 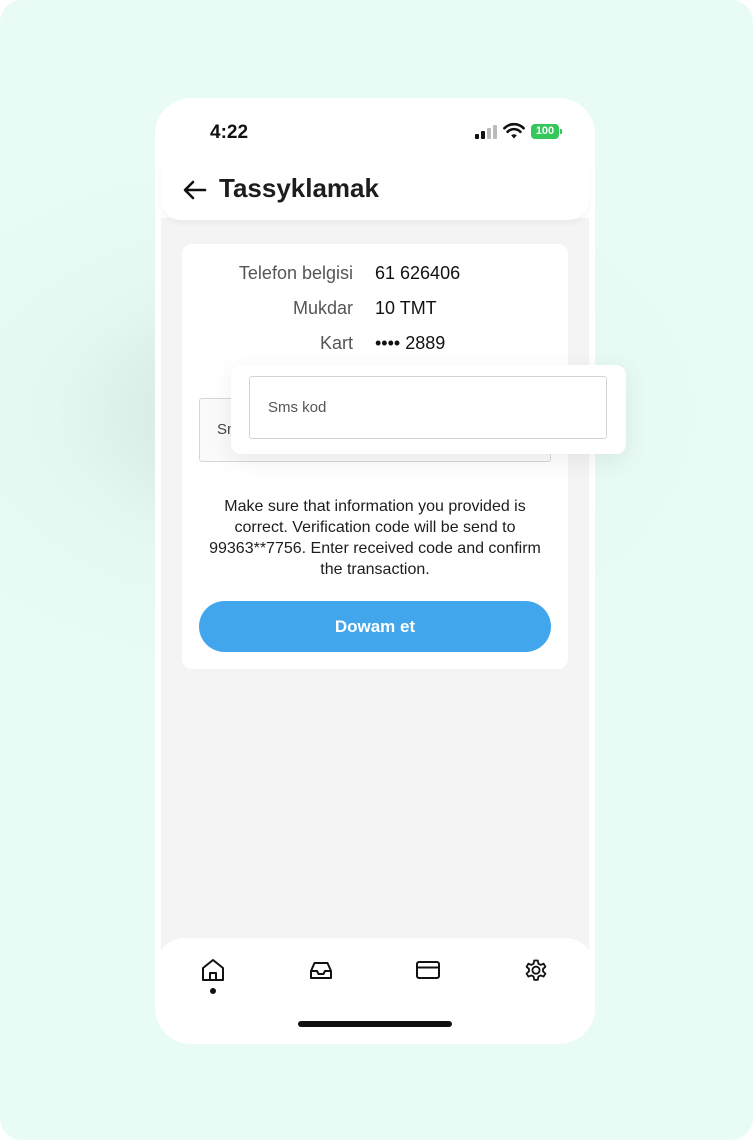 What do you see at coordinates (213, 991) in the screenshot?
I see `active-tab-indicator` at bounding box center [213, 991].